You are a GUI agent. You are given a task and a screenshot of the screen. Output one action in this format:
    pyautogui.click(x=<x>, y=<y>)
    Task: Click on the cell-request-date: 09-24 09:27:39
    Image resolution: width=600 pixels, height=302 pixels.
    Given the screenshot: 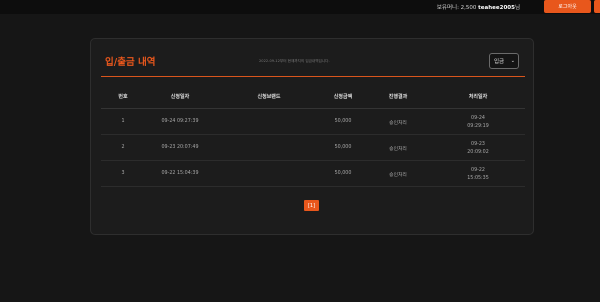 What is the action you would take?
    pyautogui.click(x=180, y=121)
    